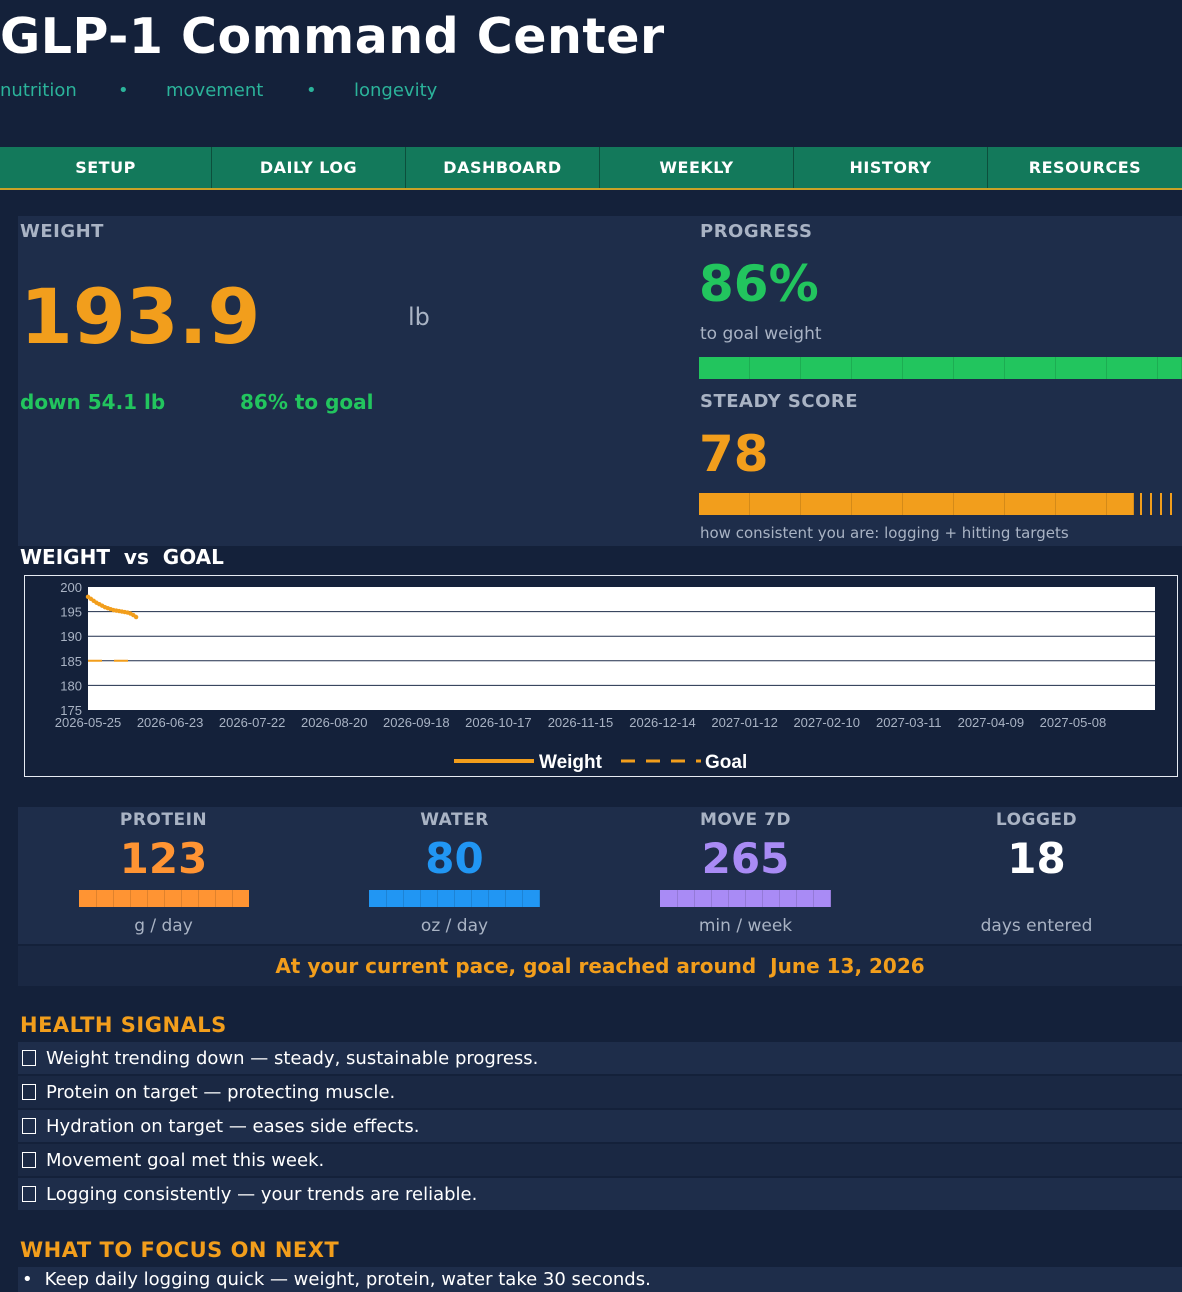  What do you see at coordinates (745, 858) in the screenshot?
I see `metric-value: 265` at bounding box center [745, 858].